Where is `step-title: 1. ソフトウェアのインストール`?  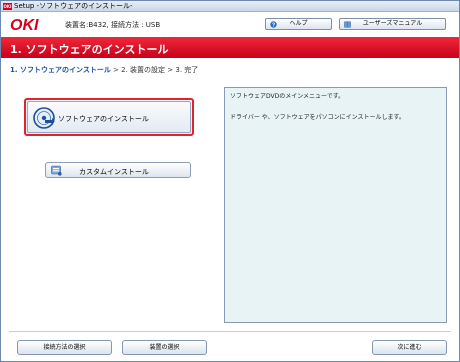 step-title: 1. ソフトウェアのインストール is located at coordinates (89, 49).